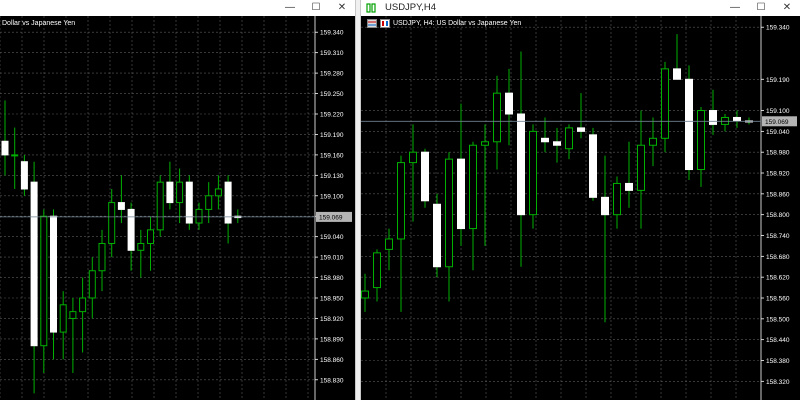  I want to click on y-axis-tick-label: 158.680, so click(778, 257).